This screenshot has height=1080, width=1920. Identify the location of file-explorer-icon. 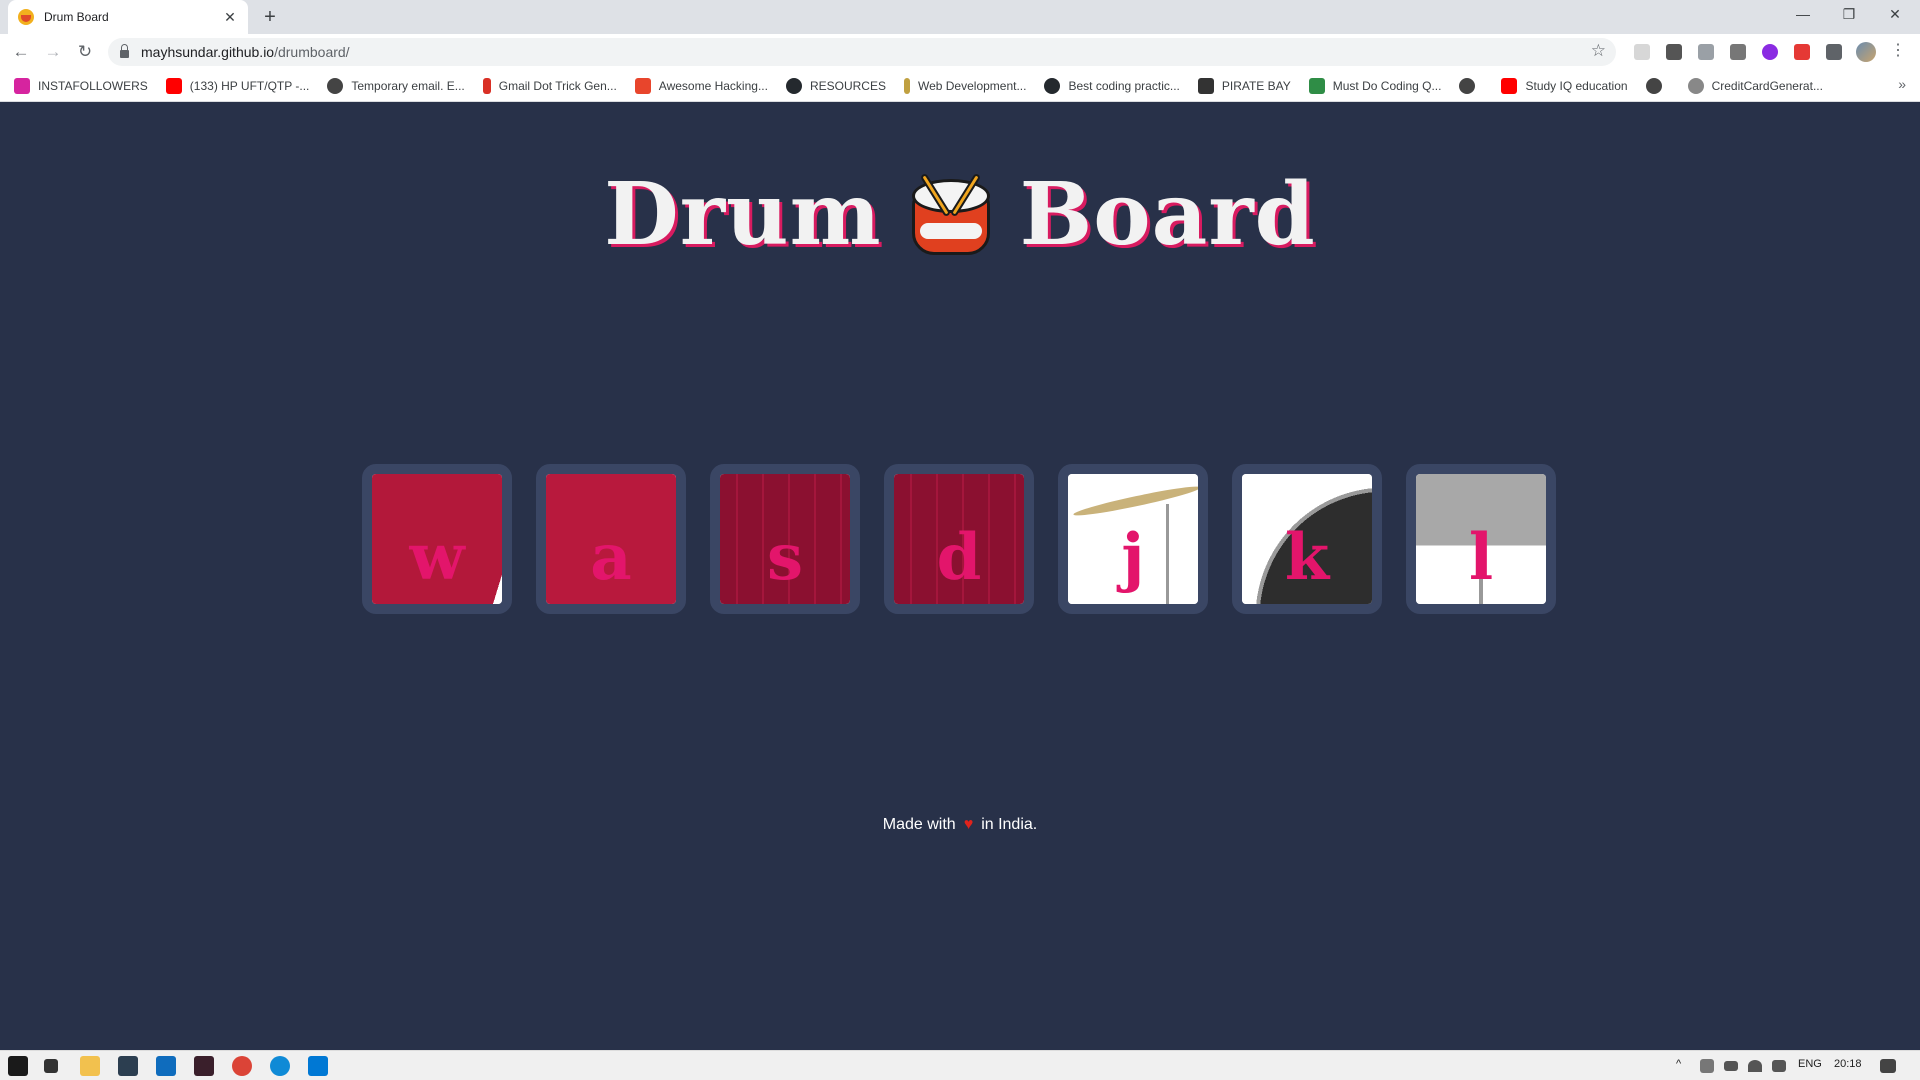
(90, 1066).